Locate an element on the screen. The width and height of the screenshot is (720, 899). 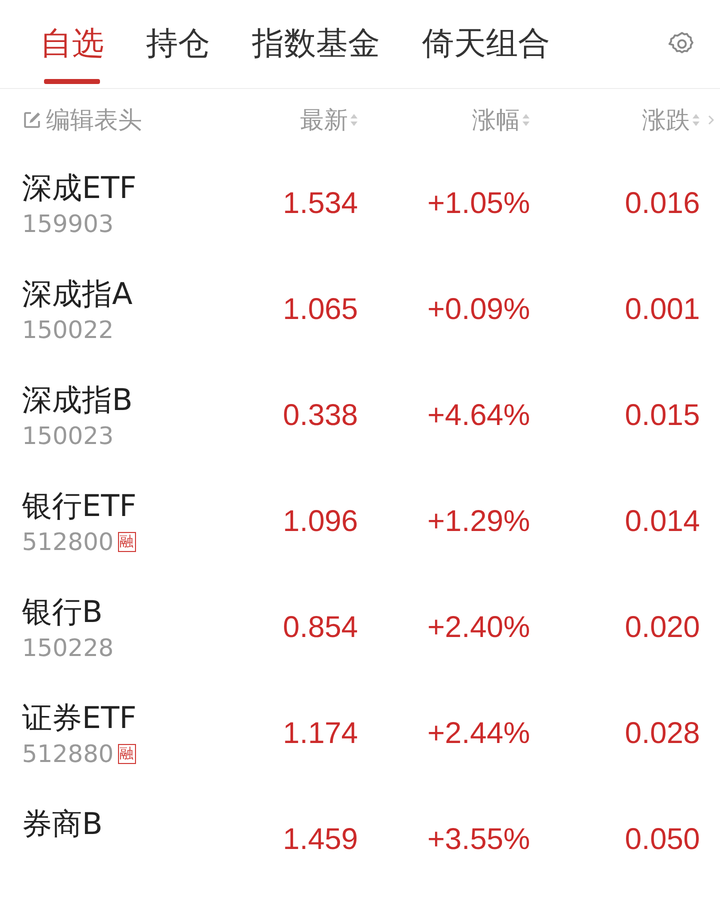
change-percent: +2.40% is located at coordinates (478, 628).